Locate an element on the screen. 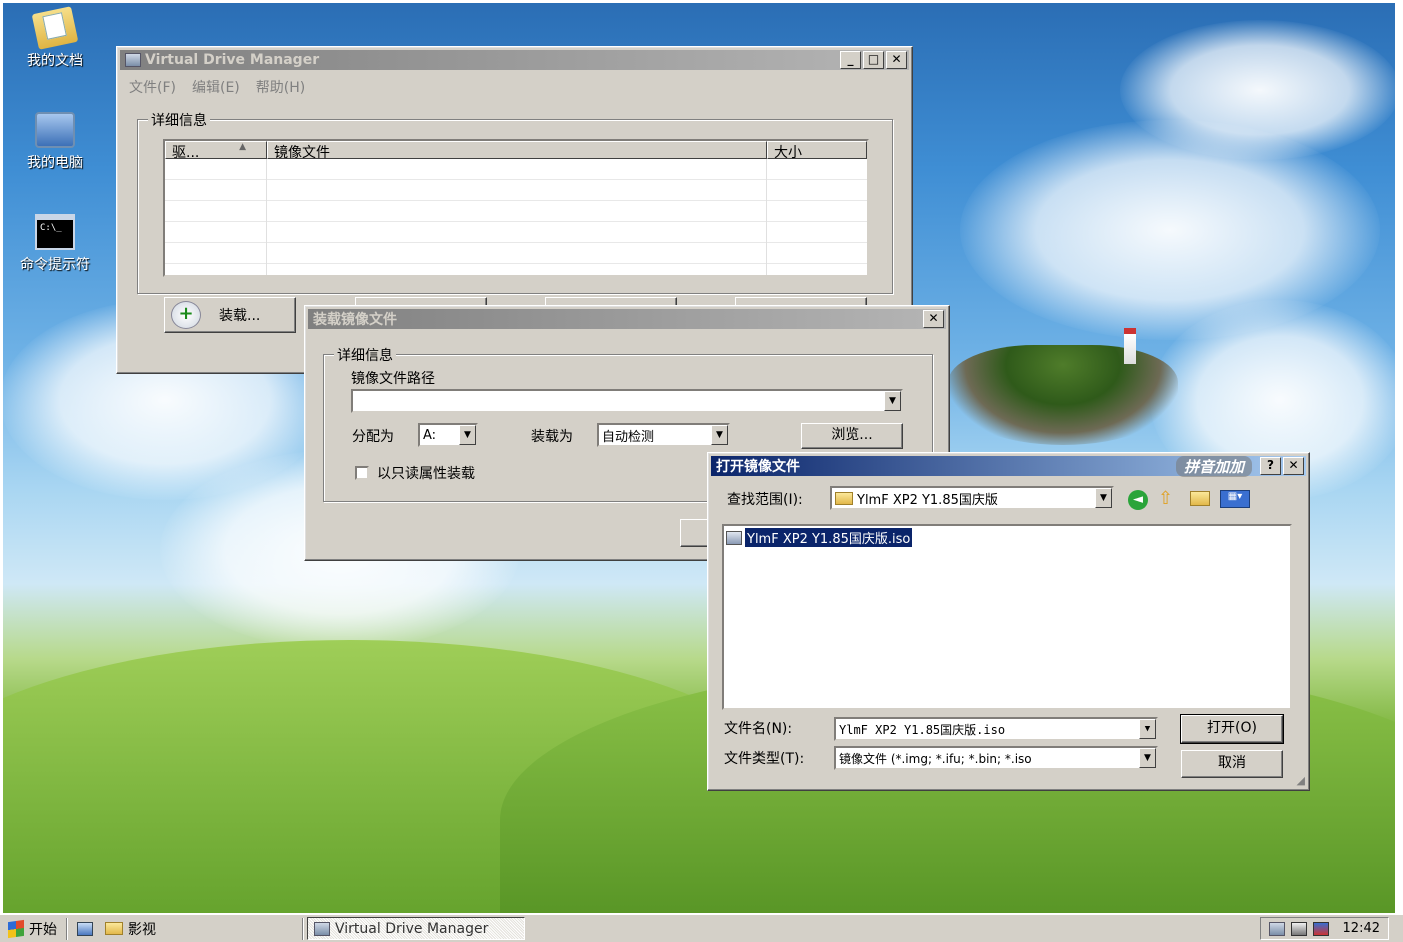 The height and width of the screenshot is (942, 1403). cancel-button-label: 取消 is located at coordinates (1232, 763).